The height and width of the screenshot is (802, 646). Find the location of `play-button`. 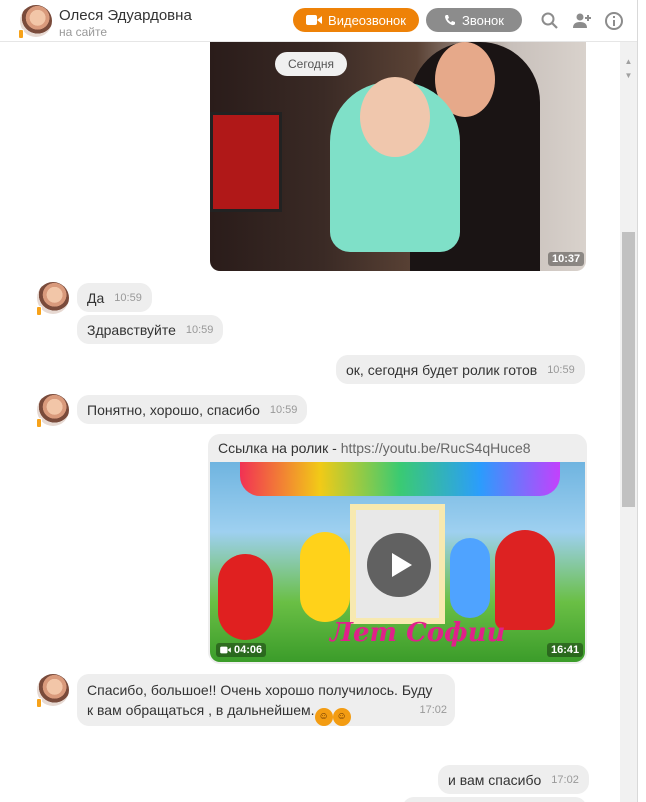

play-button is located at coordinates (399, 565).